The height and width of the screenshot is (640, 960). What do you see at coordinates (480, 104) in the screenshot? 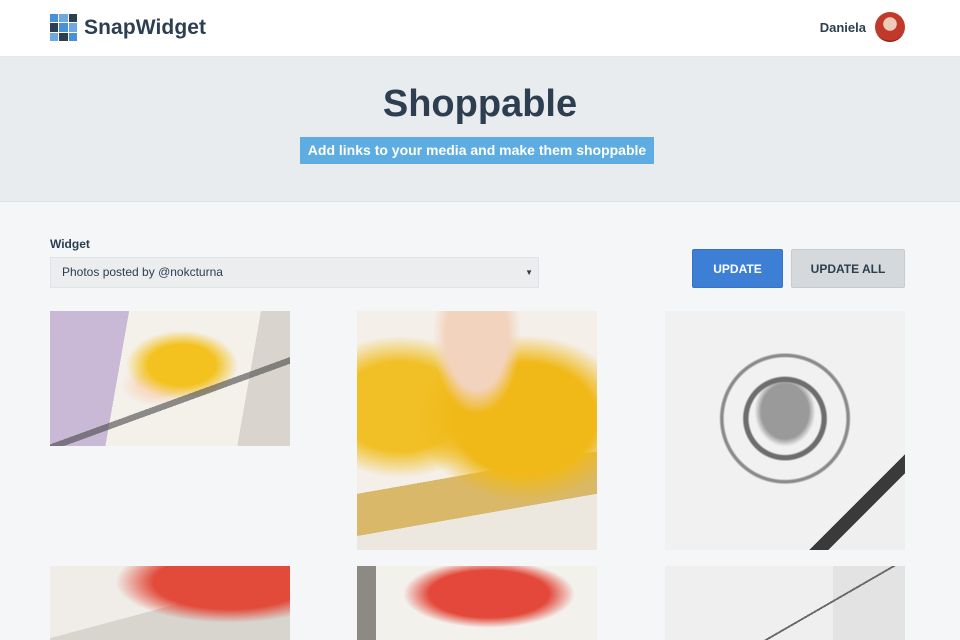
I see `page-title: Shoppable` at bounding box center [480, 104].